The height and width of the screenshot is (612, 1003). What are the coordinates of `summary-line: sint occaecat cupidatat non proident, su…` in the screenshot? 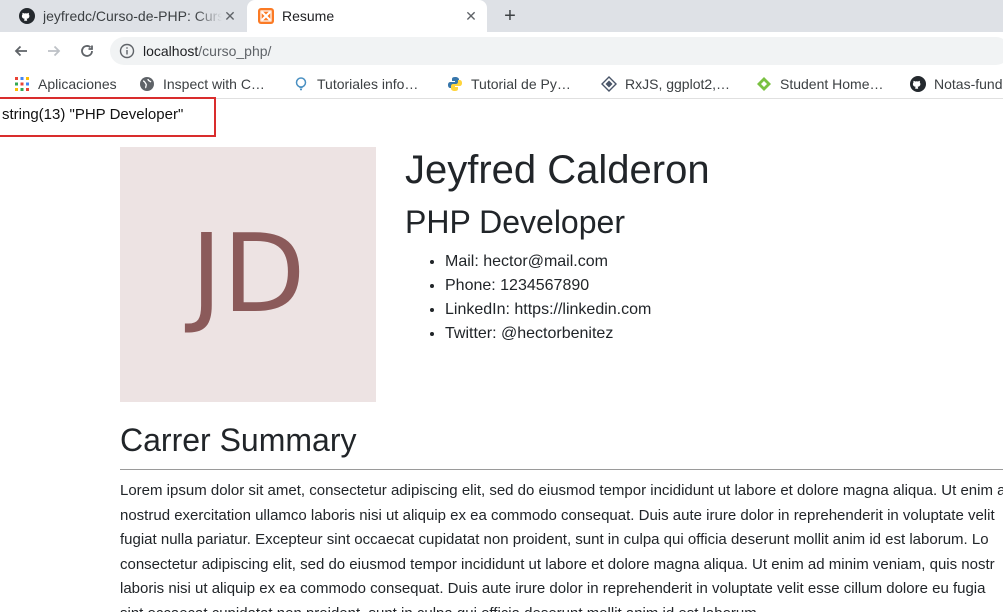 It's located at (561, 607).